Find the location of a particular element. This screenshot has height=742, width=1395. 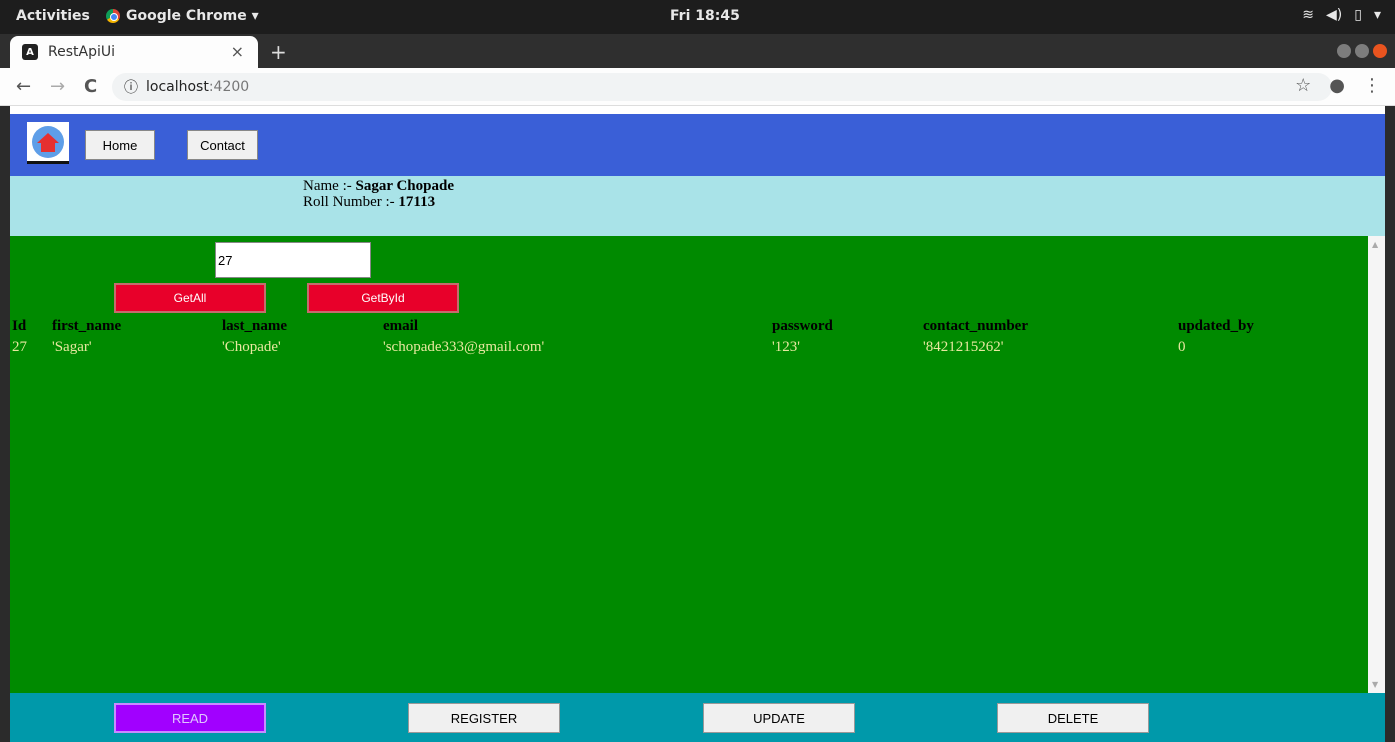

roll-label: Roll Number :- is located at coordinates (351, 202).